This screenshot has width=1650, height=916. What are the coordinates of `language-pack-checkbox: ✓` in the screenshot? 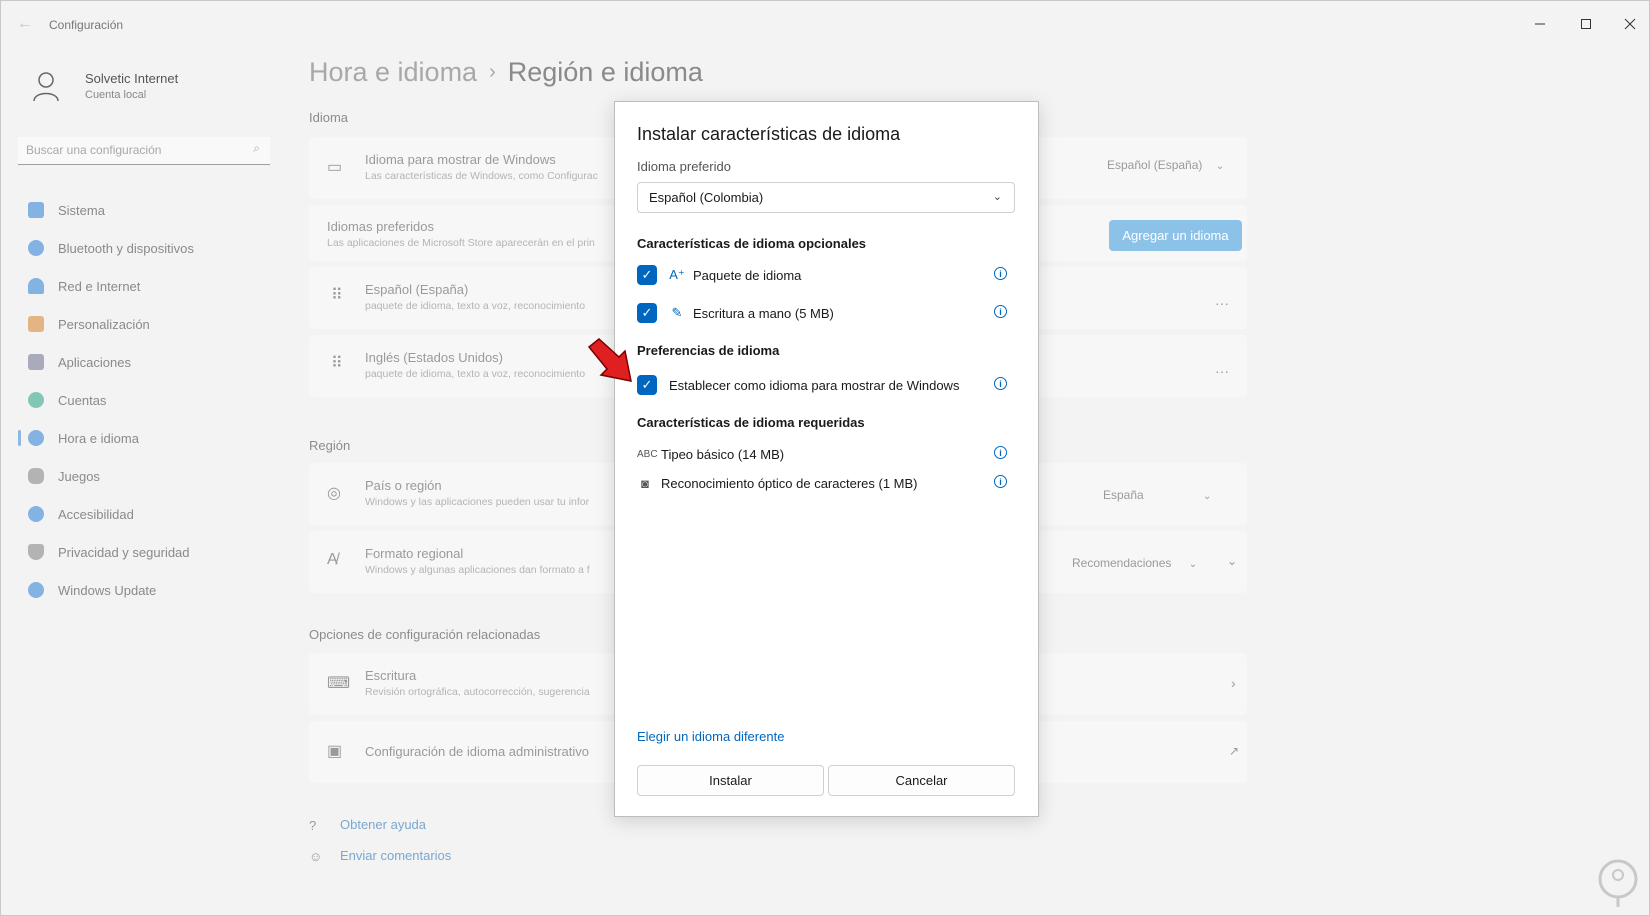 It's located at (647, 275).